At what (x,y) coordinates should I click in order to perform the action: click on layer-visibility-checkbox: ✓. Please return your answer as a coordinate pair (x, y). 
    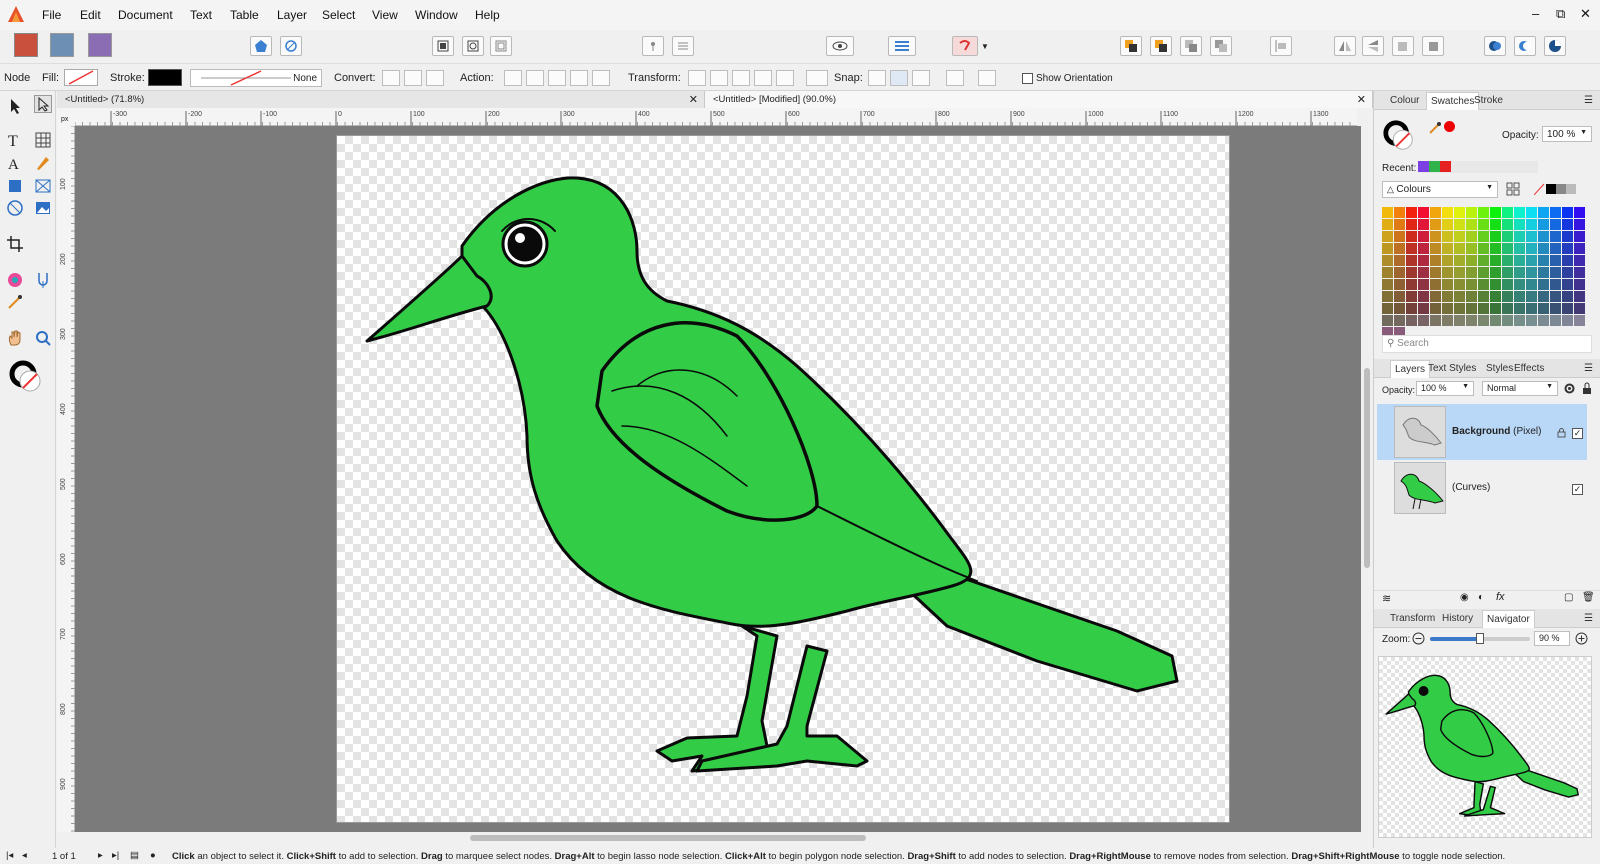
    Looking at the image, I should click on (1577, 489).